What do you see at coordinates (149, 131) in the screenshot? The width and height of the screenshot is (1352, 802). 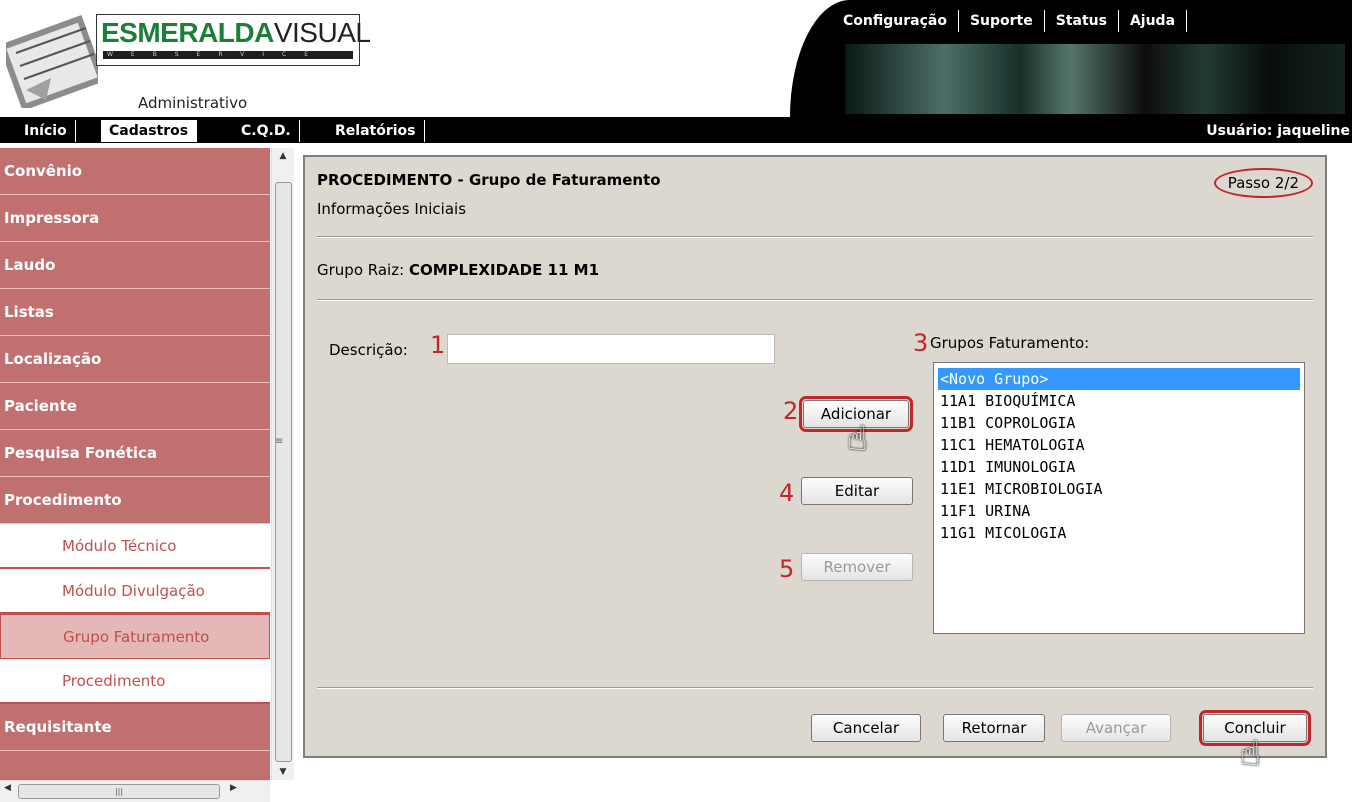 I see `nav-cadastros: Cadastros` at bounding box center [149, 131].